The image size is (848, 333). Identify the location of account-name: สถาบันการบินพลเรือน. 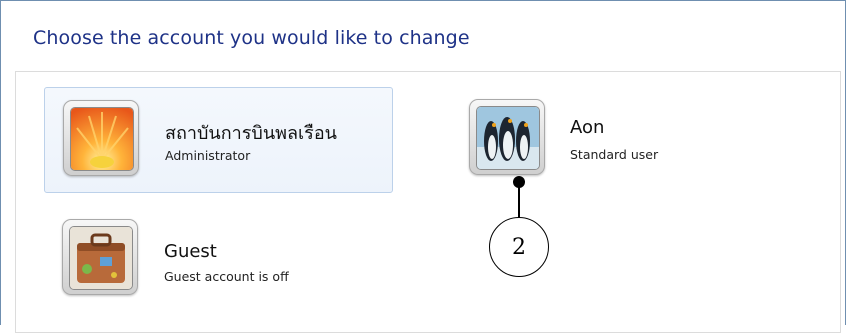
(251, 133).